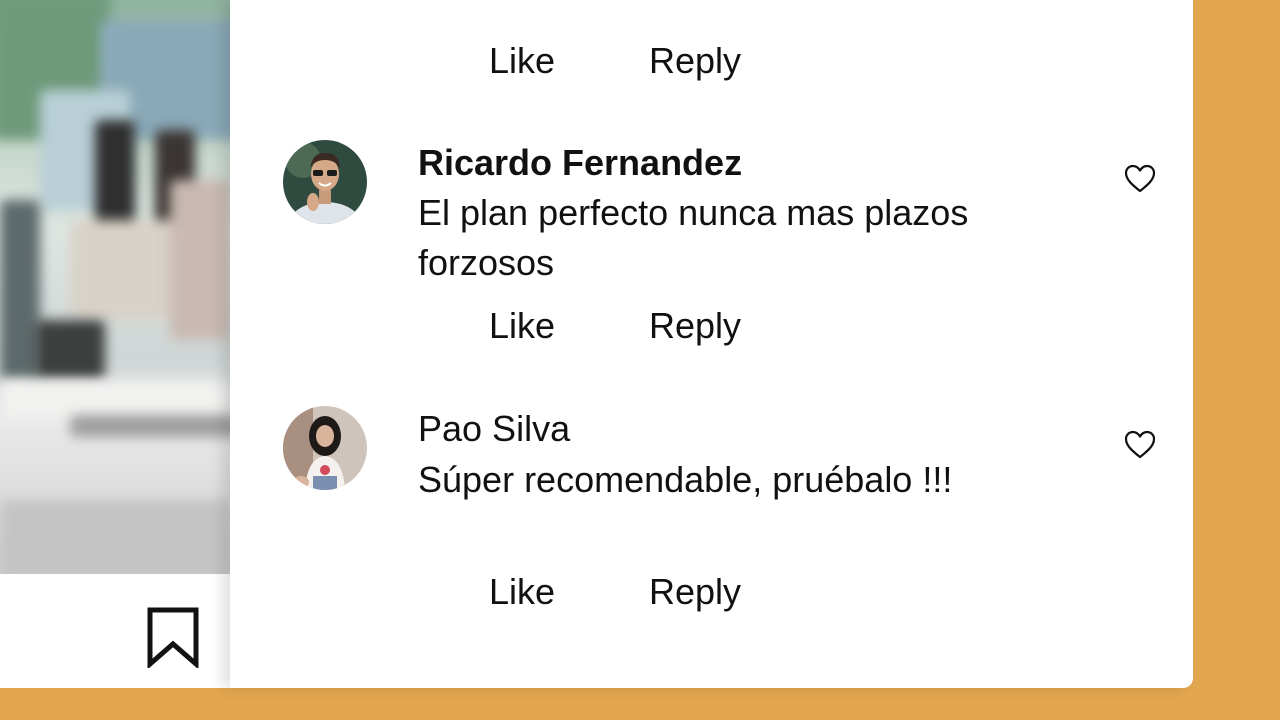 The image size is (1280, 720). Describe the element at coordinates (494, 429) in the screenshot. I see `comment-author: Pao Silva` at that location.